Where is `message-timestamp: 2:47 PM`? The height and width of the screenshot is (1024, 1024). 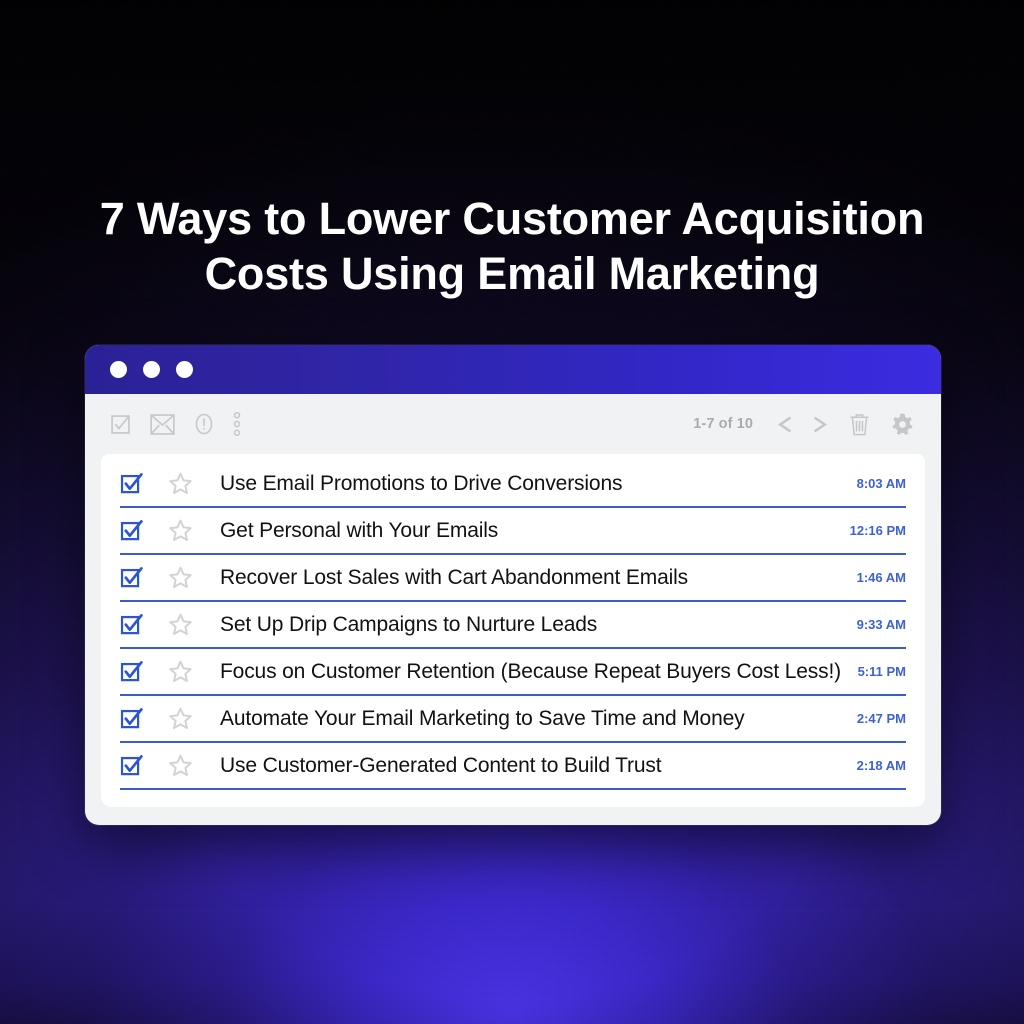
message-timestamp: 2:47 PM is located at coordinates (881, 718).